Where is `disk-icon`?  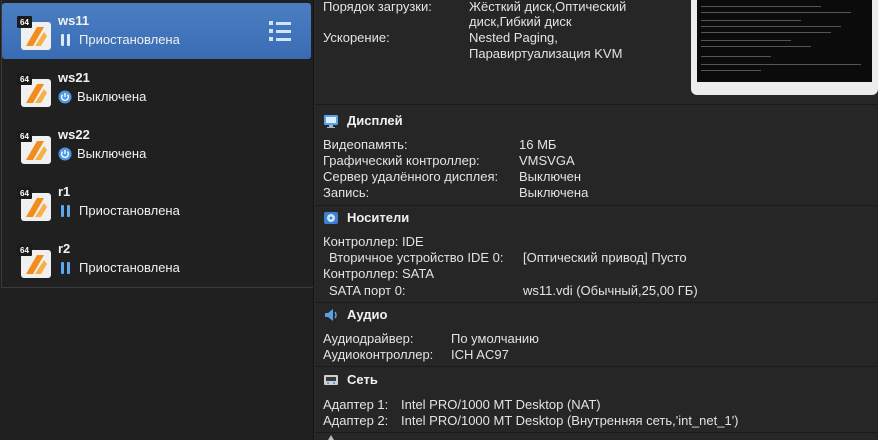 disk-icon is located at coordinates (331, 218).